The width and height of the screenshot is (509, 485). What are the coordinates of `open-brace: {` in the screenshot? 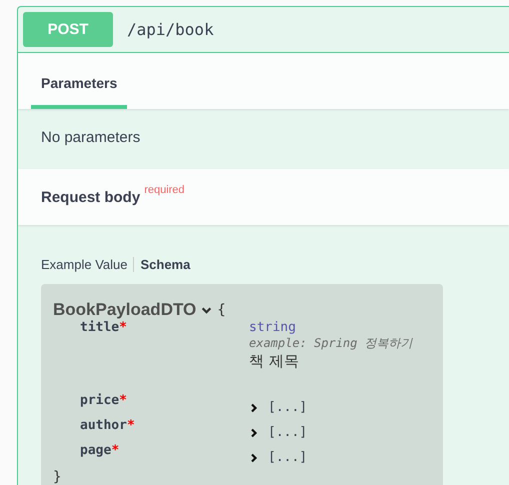 It's located at (221, 310).